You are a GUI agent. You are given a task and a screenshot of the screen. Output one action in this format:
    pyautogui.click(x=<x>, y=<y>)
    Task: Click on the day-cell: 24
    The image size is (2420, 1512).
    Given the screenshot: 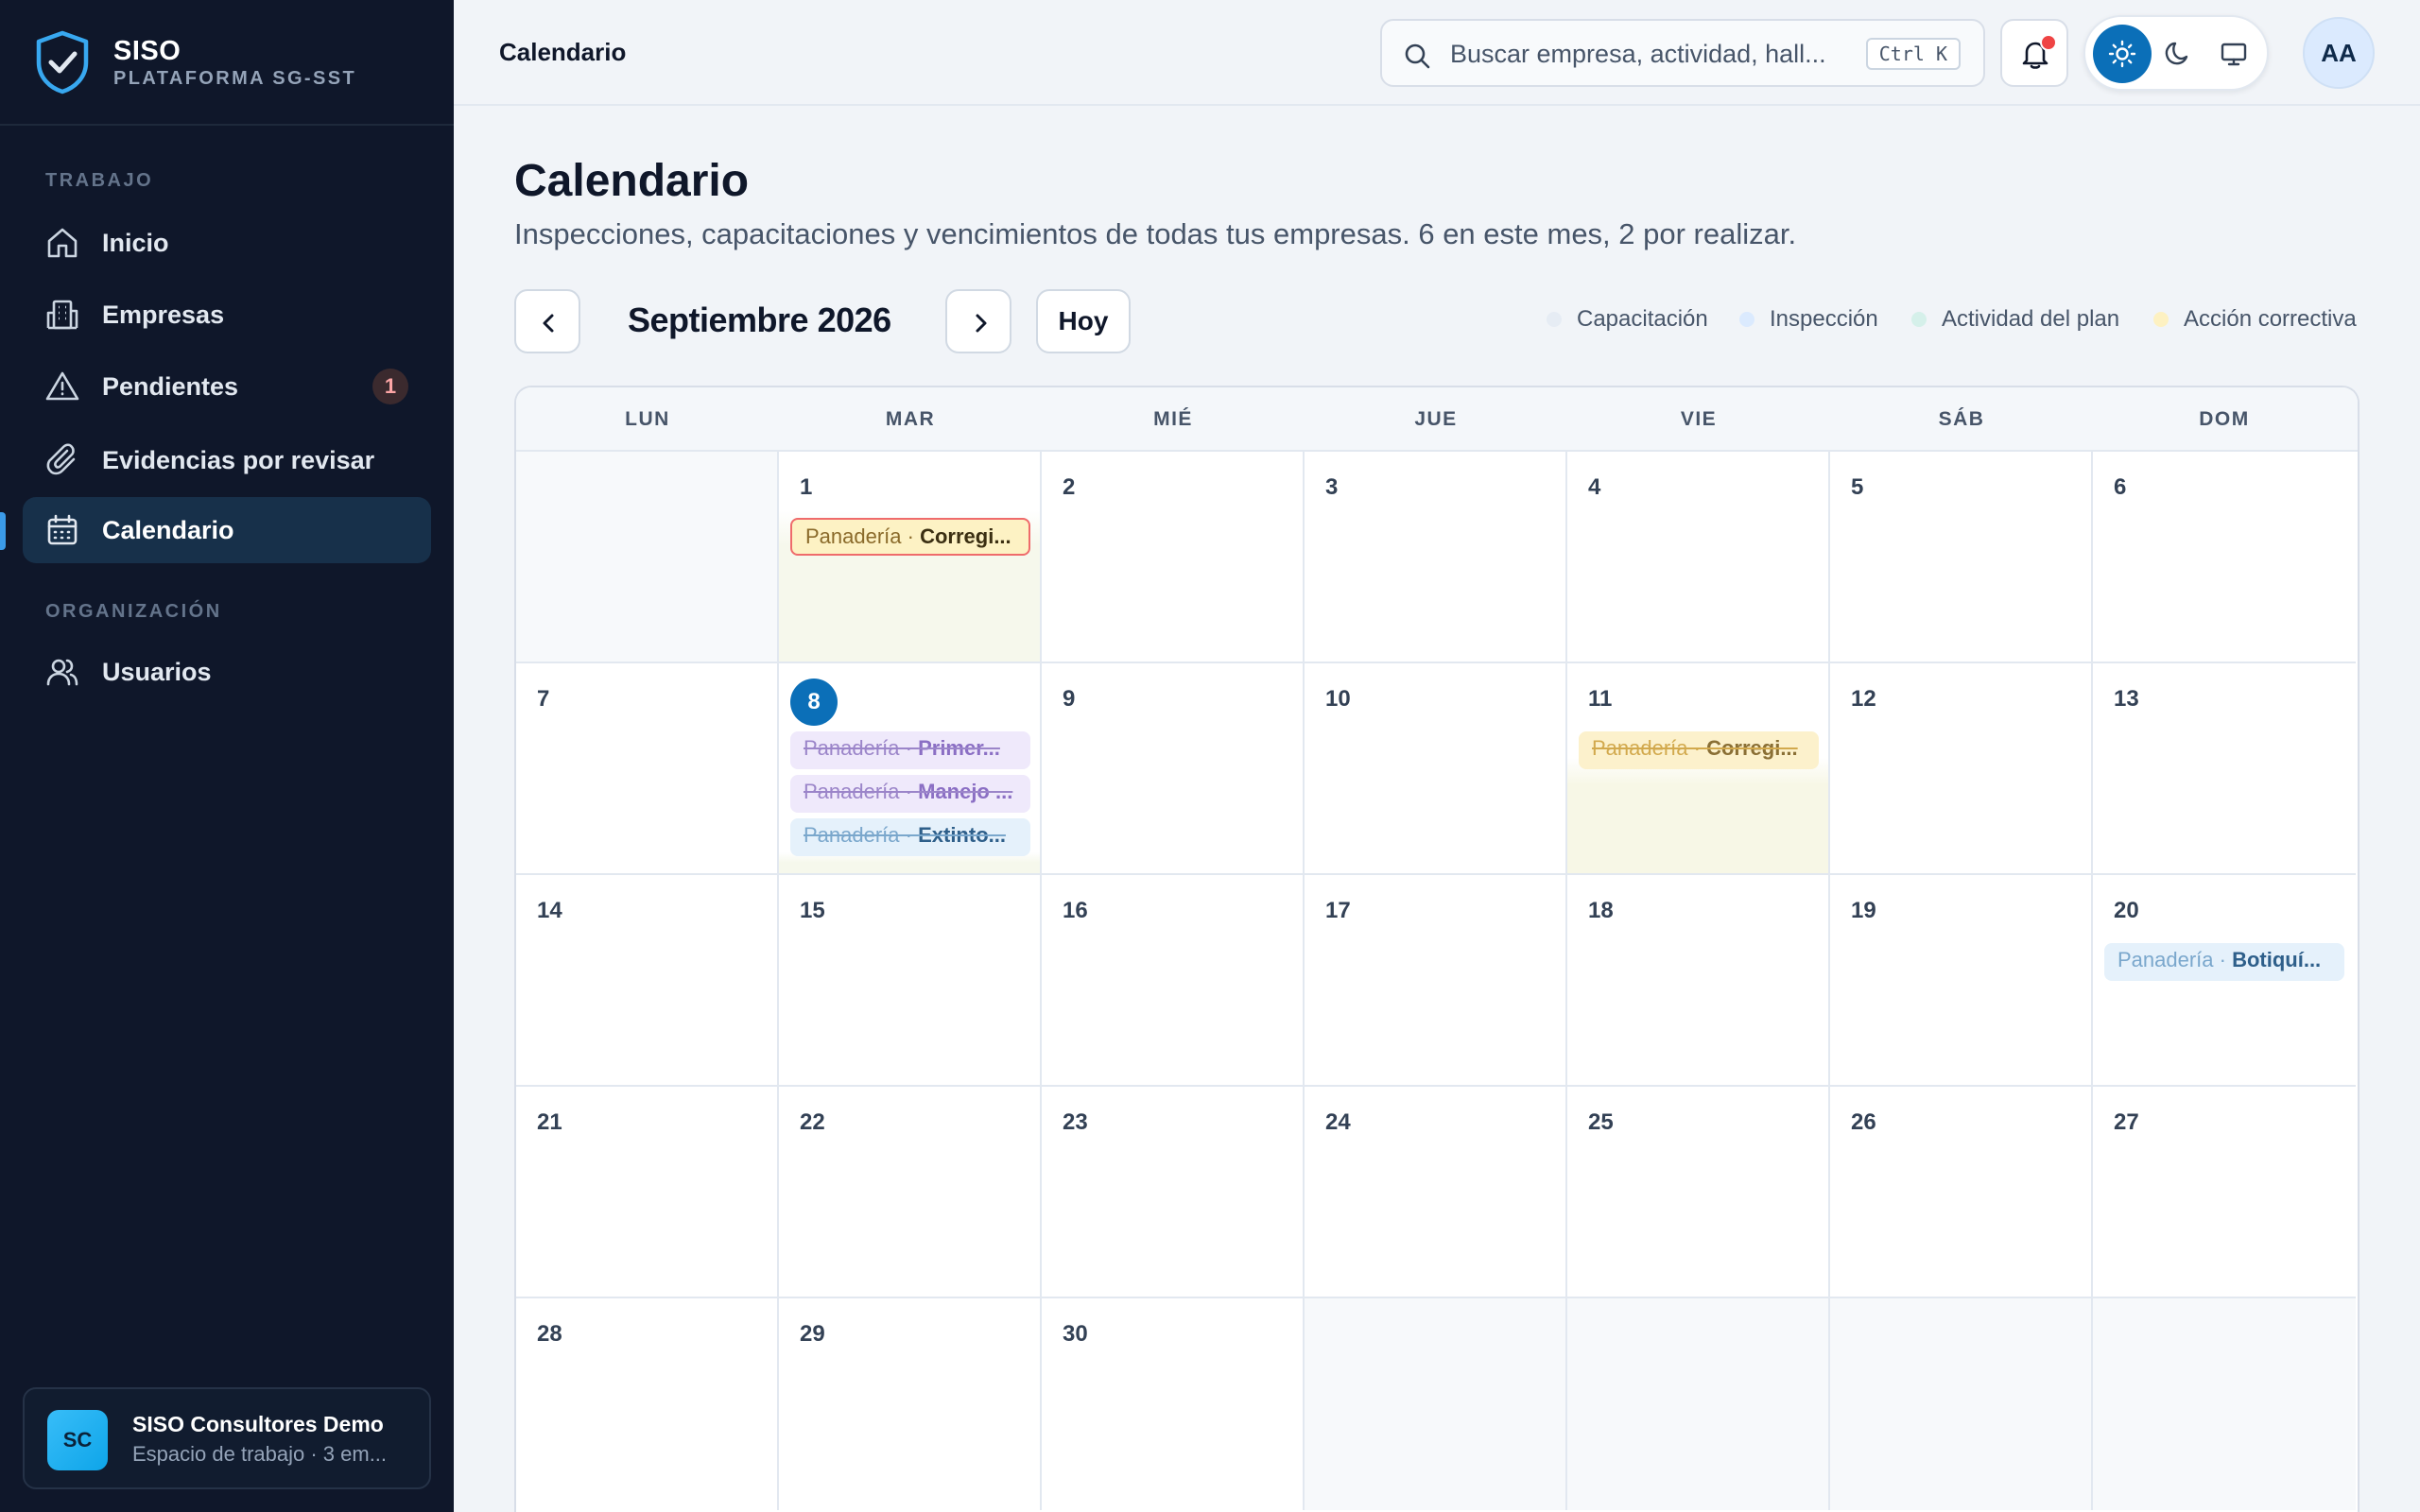 What is the action you would take?
    pyautogui.click(x=1436, y=1192)
    